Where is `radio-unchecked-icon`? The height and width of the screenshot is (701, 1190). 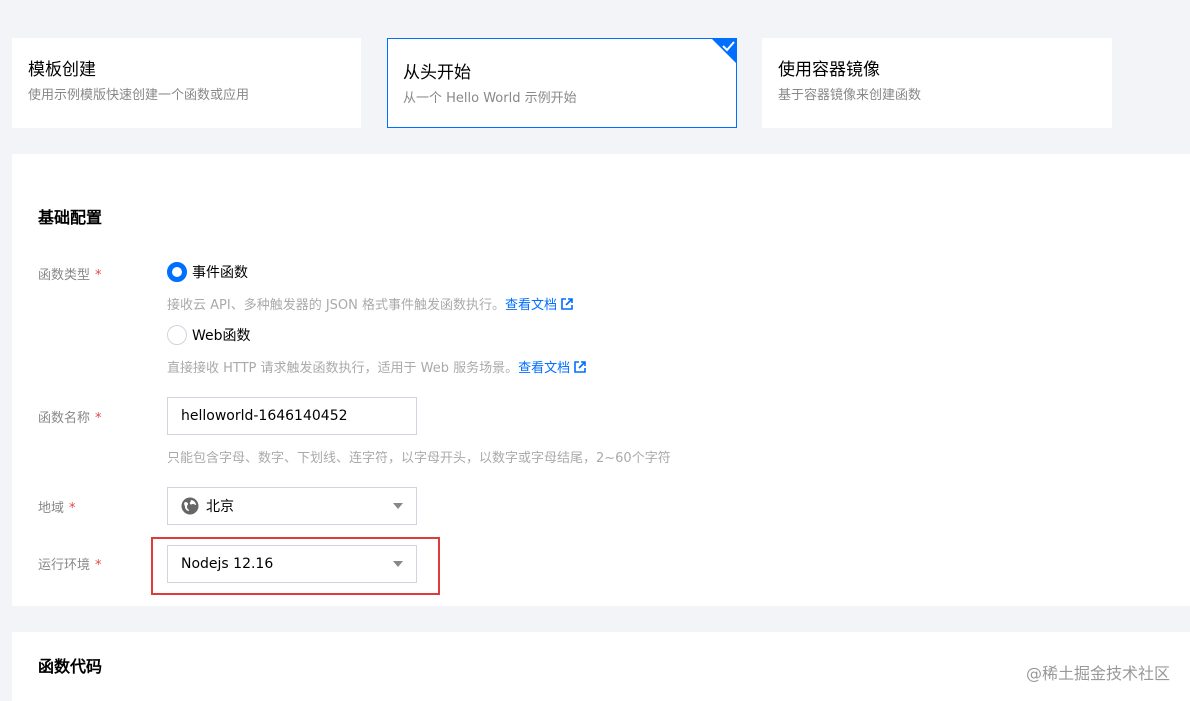
radio-unchecked-icon is located at coordinates (177, 335).